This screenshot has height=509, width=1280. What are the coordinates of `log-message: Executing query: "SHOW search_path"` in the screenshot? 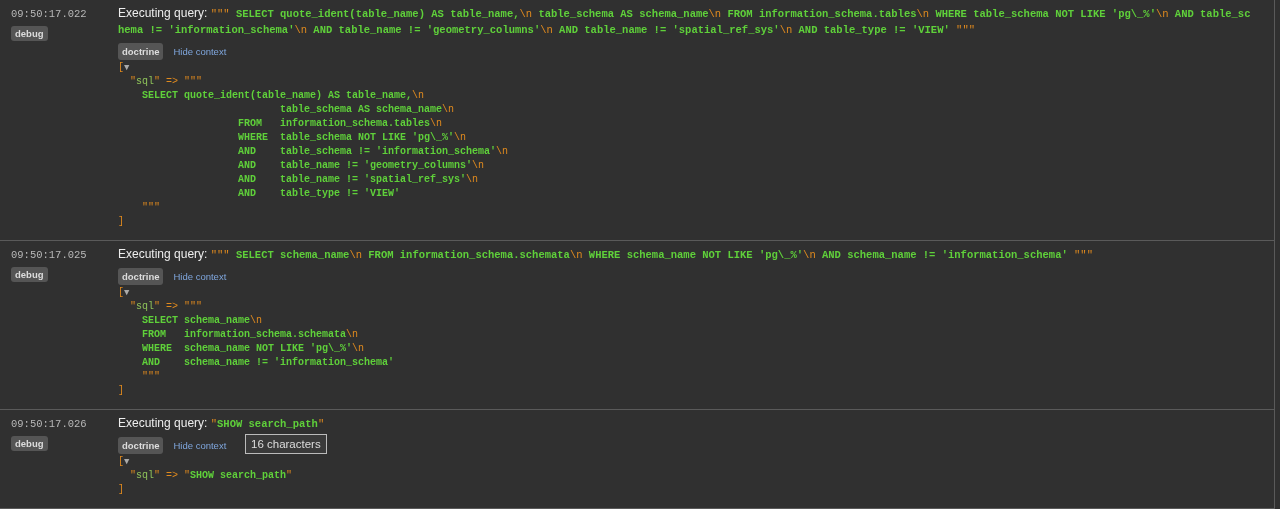 It's located at (222, 424).